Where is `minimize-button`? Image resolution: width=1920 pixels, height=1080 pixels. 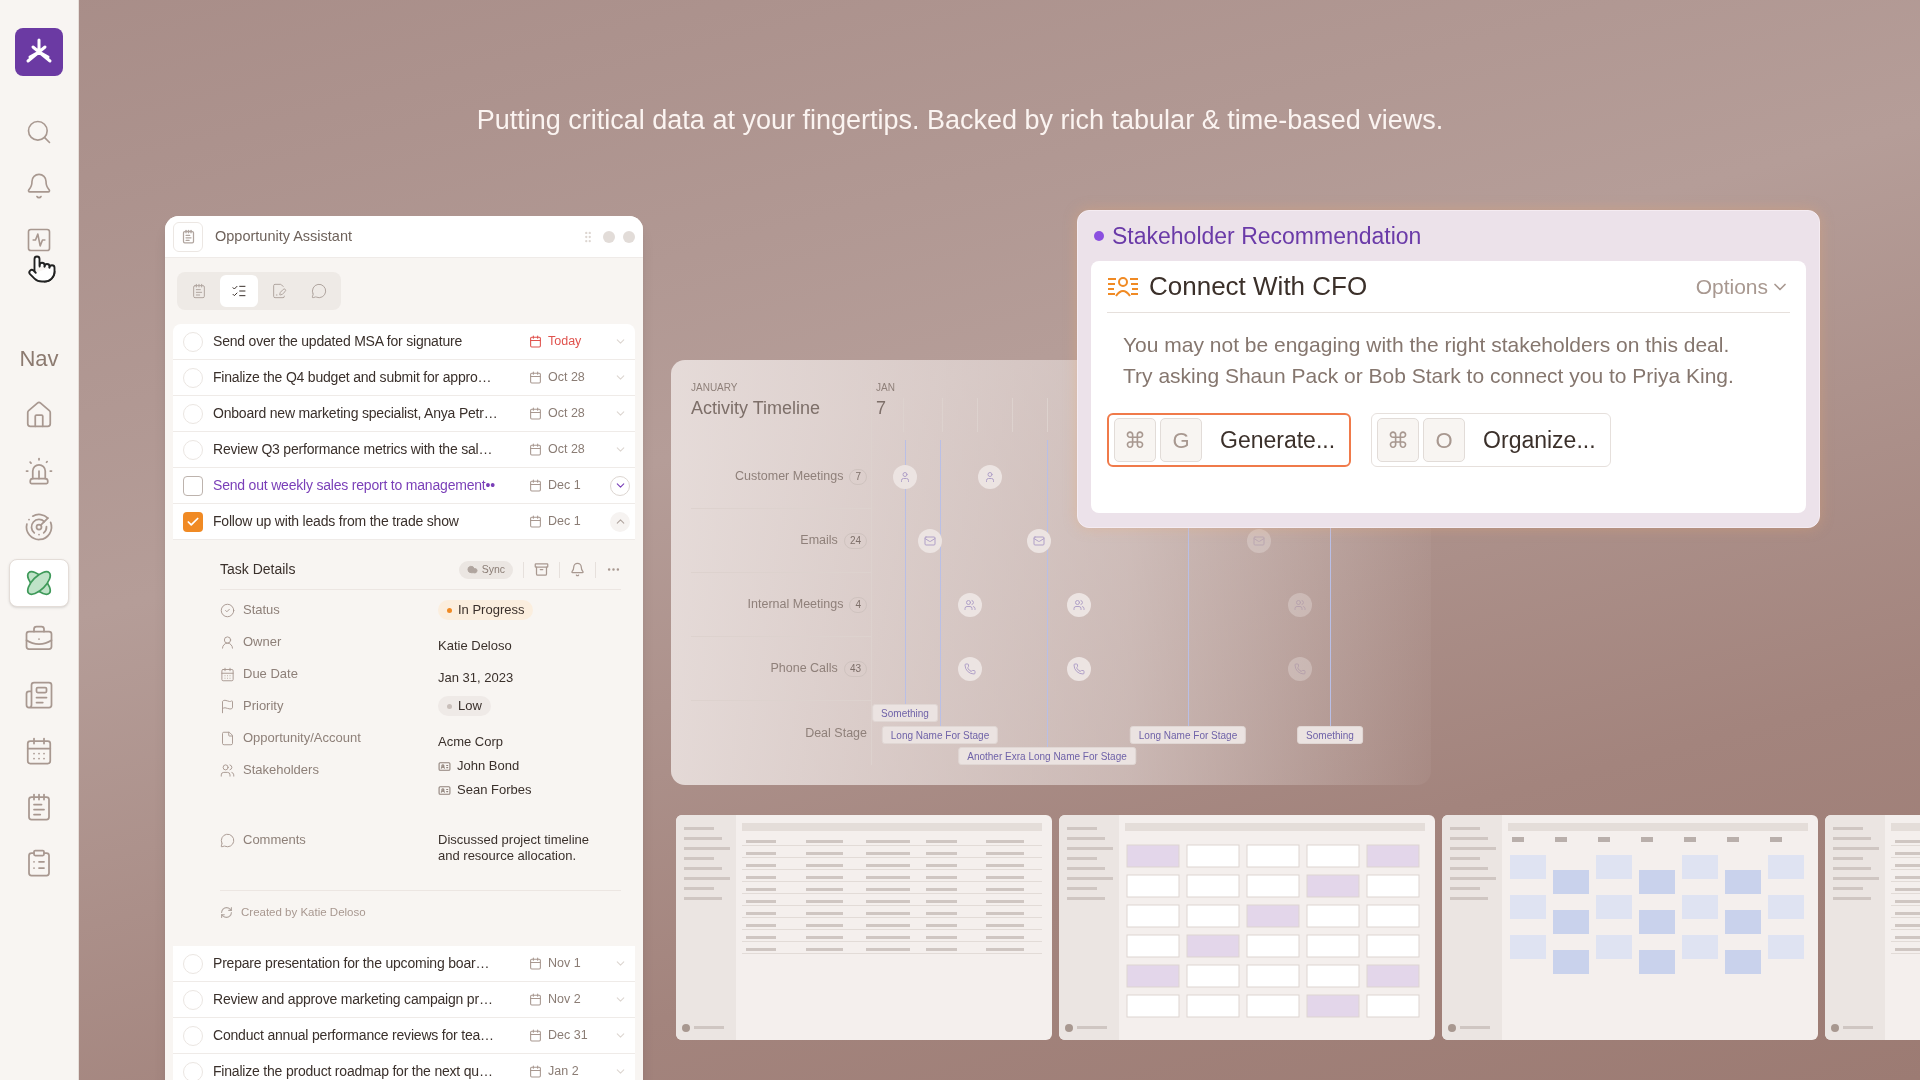 minimize-button is located at coordinates (609, 236).